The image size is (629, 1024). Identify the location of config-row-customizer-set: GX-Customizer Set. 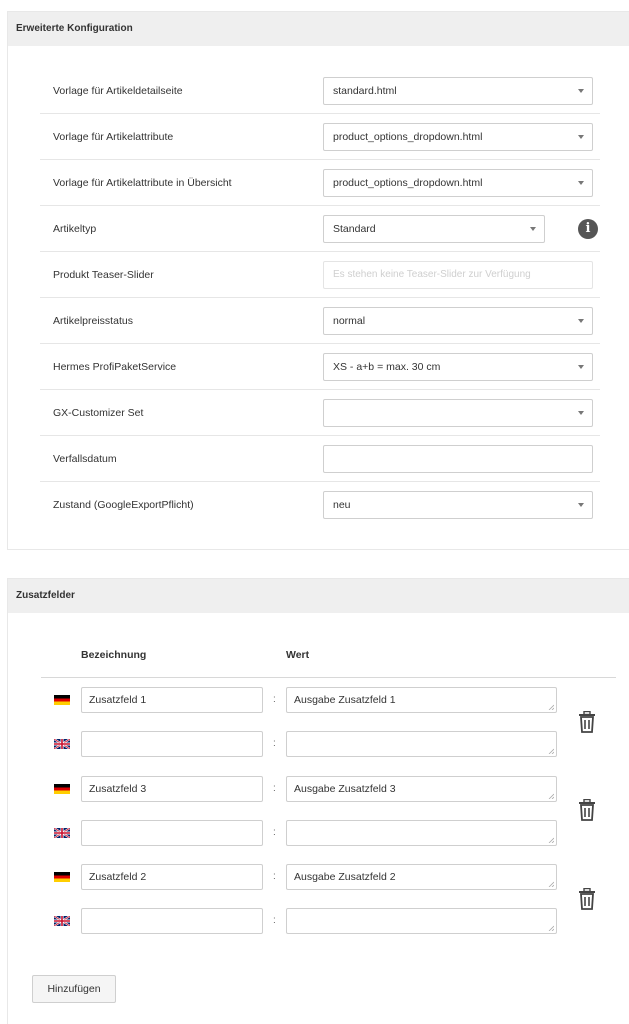
(320, 413).